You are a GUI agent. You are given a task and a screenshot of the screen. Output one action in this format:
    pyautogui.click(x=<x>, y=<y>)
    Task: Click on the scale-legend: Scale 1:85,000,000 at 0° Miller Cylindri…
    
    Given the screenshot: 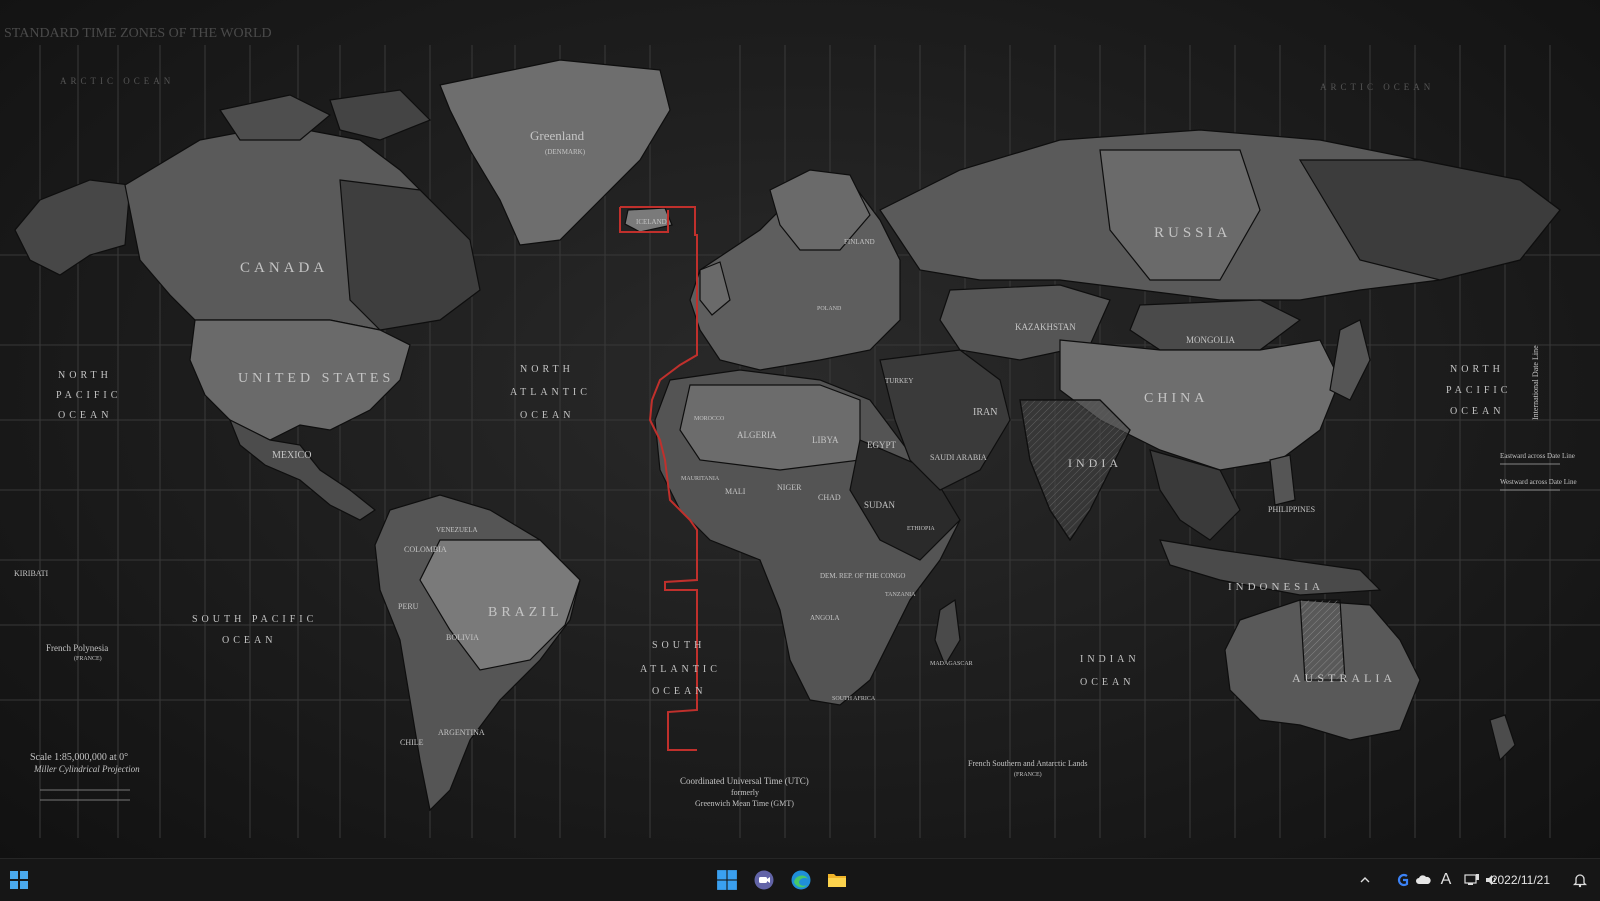 What is the action you would take?
    pyautogui.click(x=85, y=776)
    